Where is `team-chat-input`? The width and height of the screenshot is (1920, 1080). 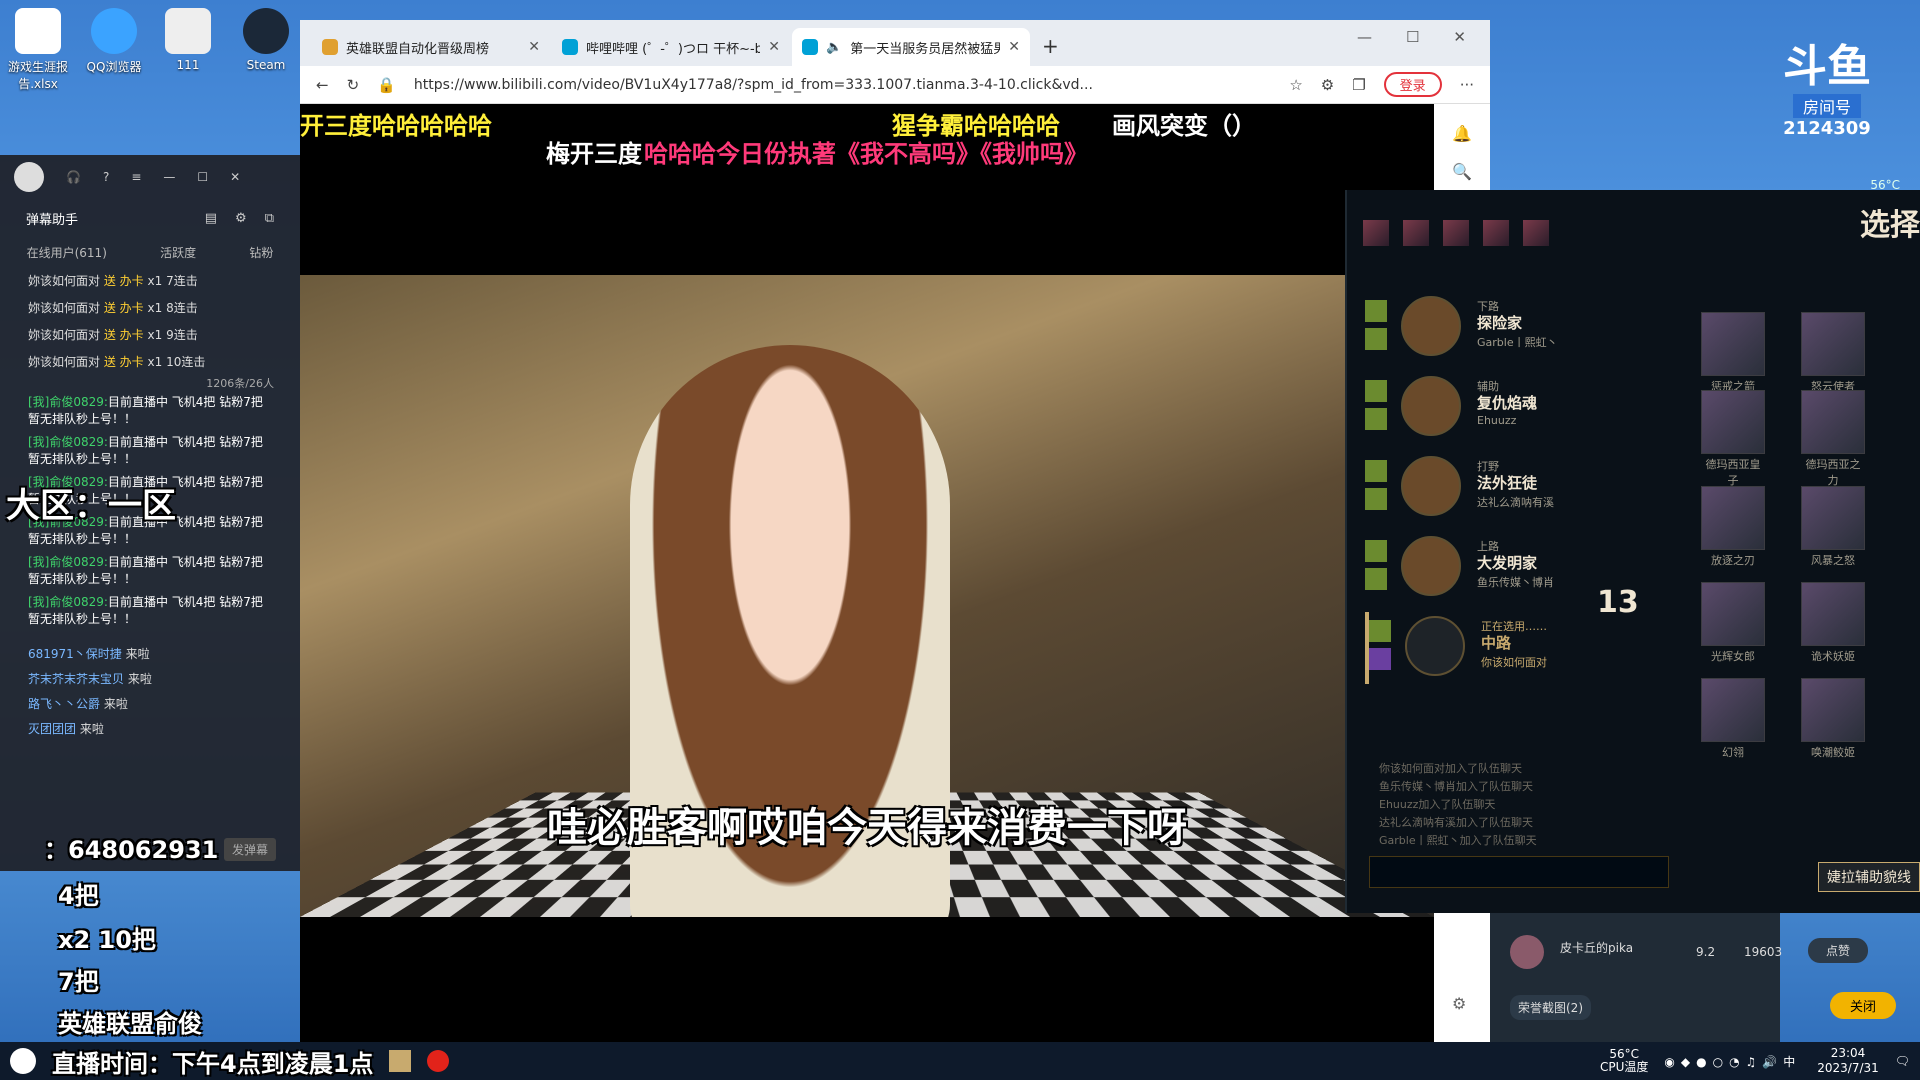
team-chat-input is located at coordinates (1519, 872).